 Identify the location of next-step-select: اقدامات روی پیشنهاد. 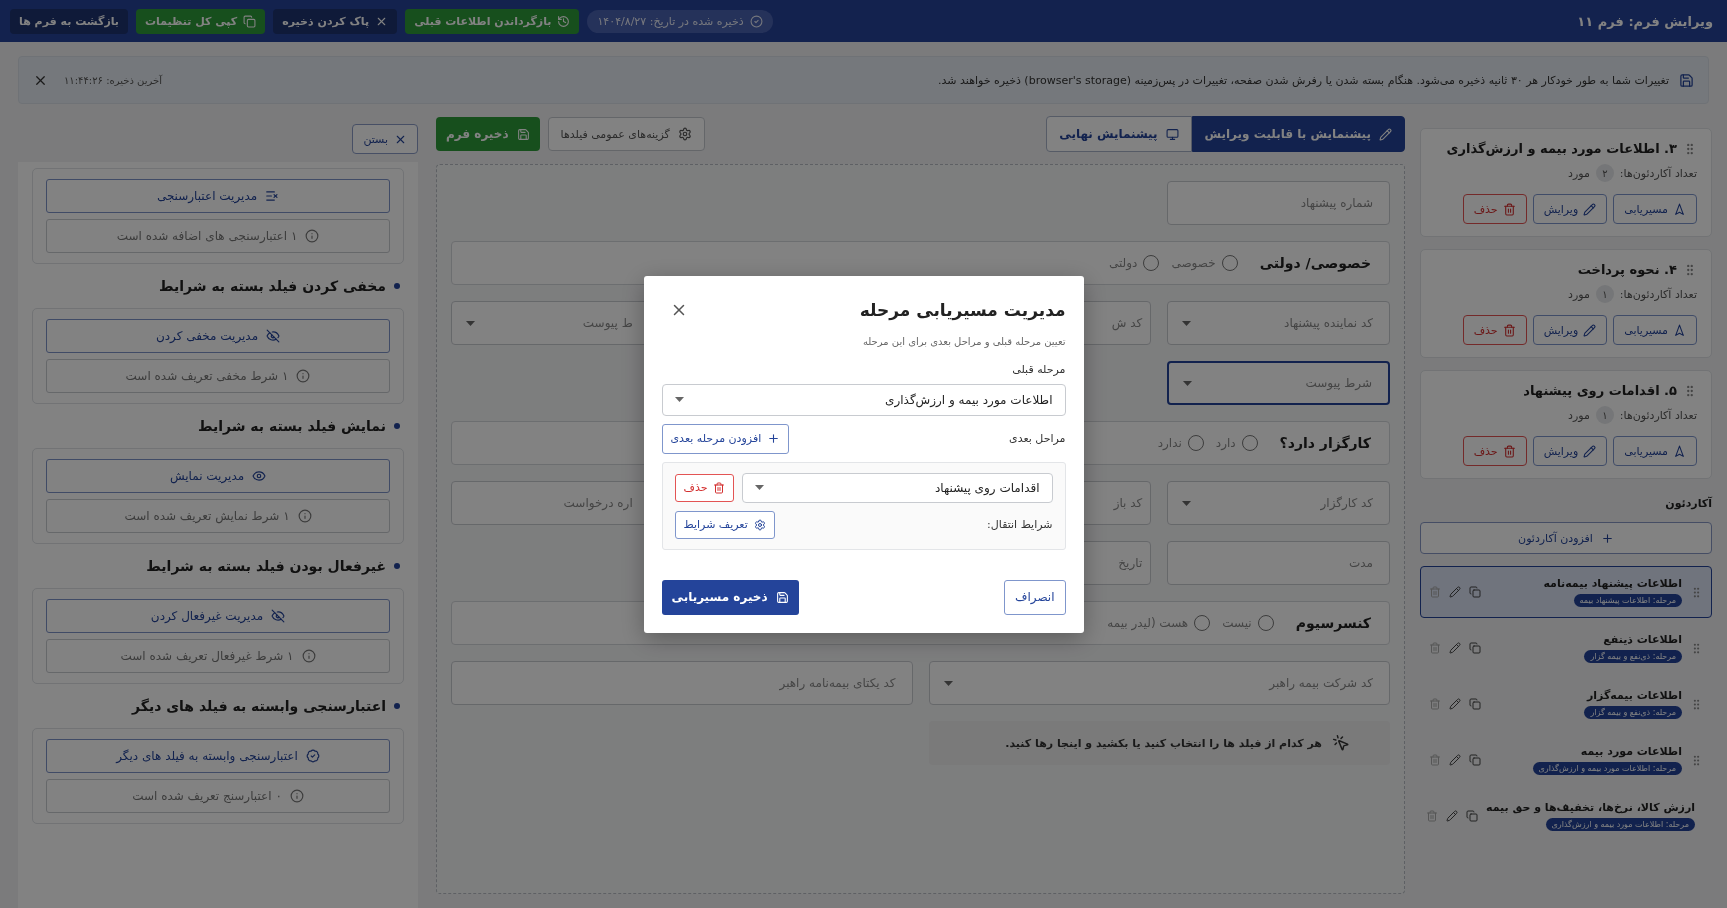
(897, 487).